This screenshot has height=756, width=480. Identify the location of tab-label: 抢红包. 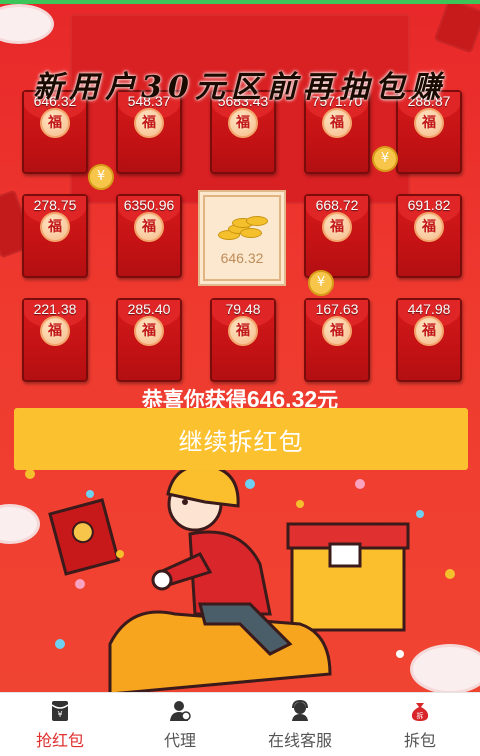
(59, 741).